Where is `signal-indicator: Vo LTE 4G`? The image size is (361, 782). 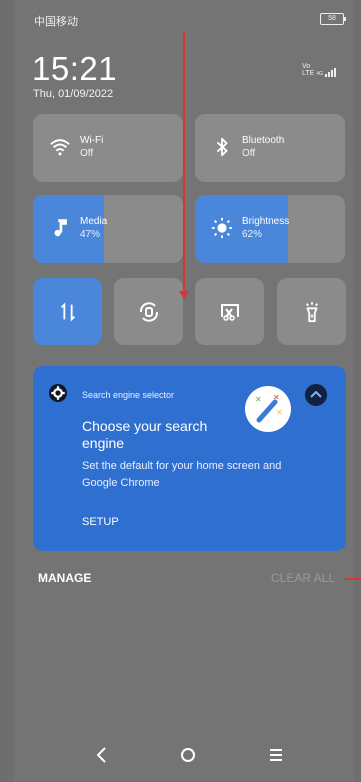
signal-indicator: Vo LTE 4G is located at coordinates (319, 70).